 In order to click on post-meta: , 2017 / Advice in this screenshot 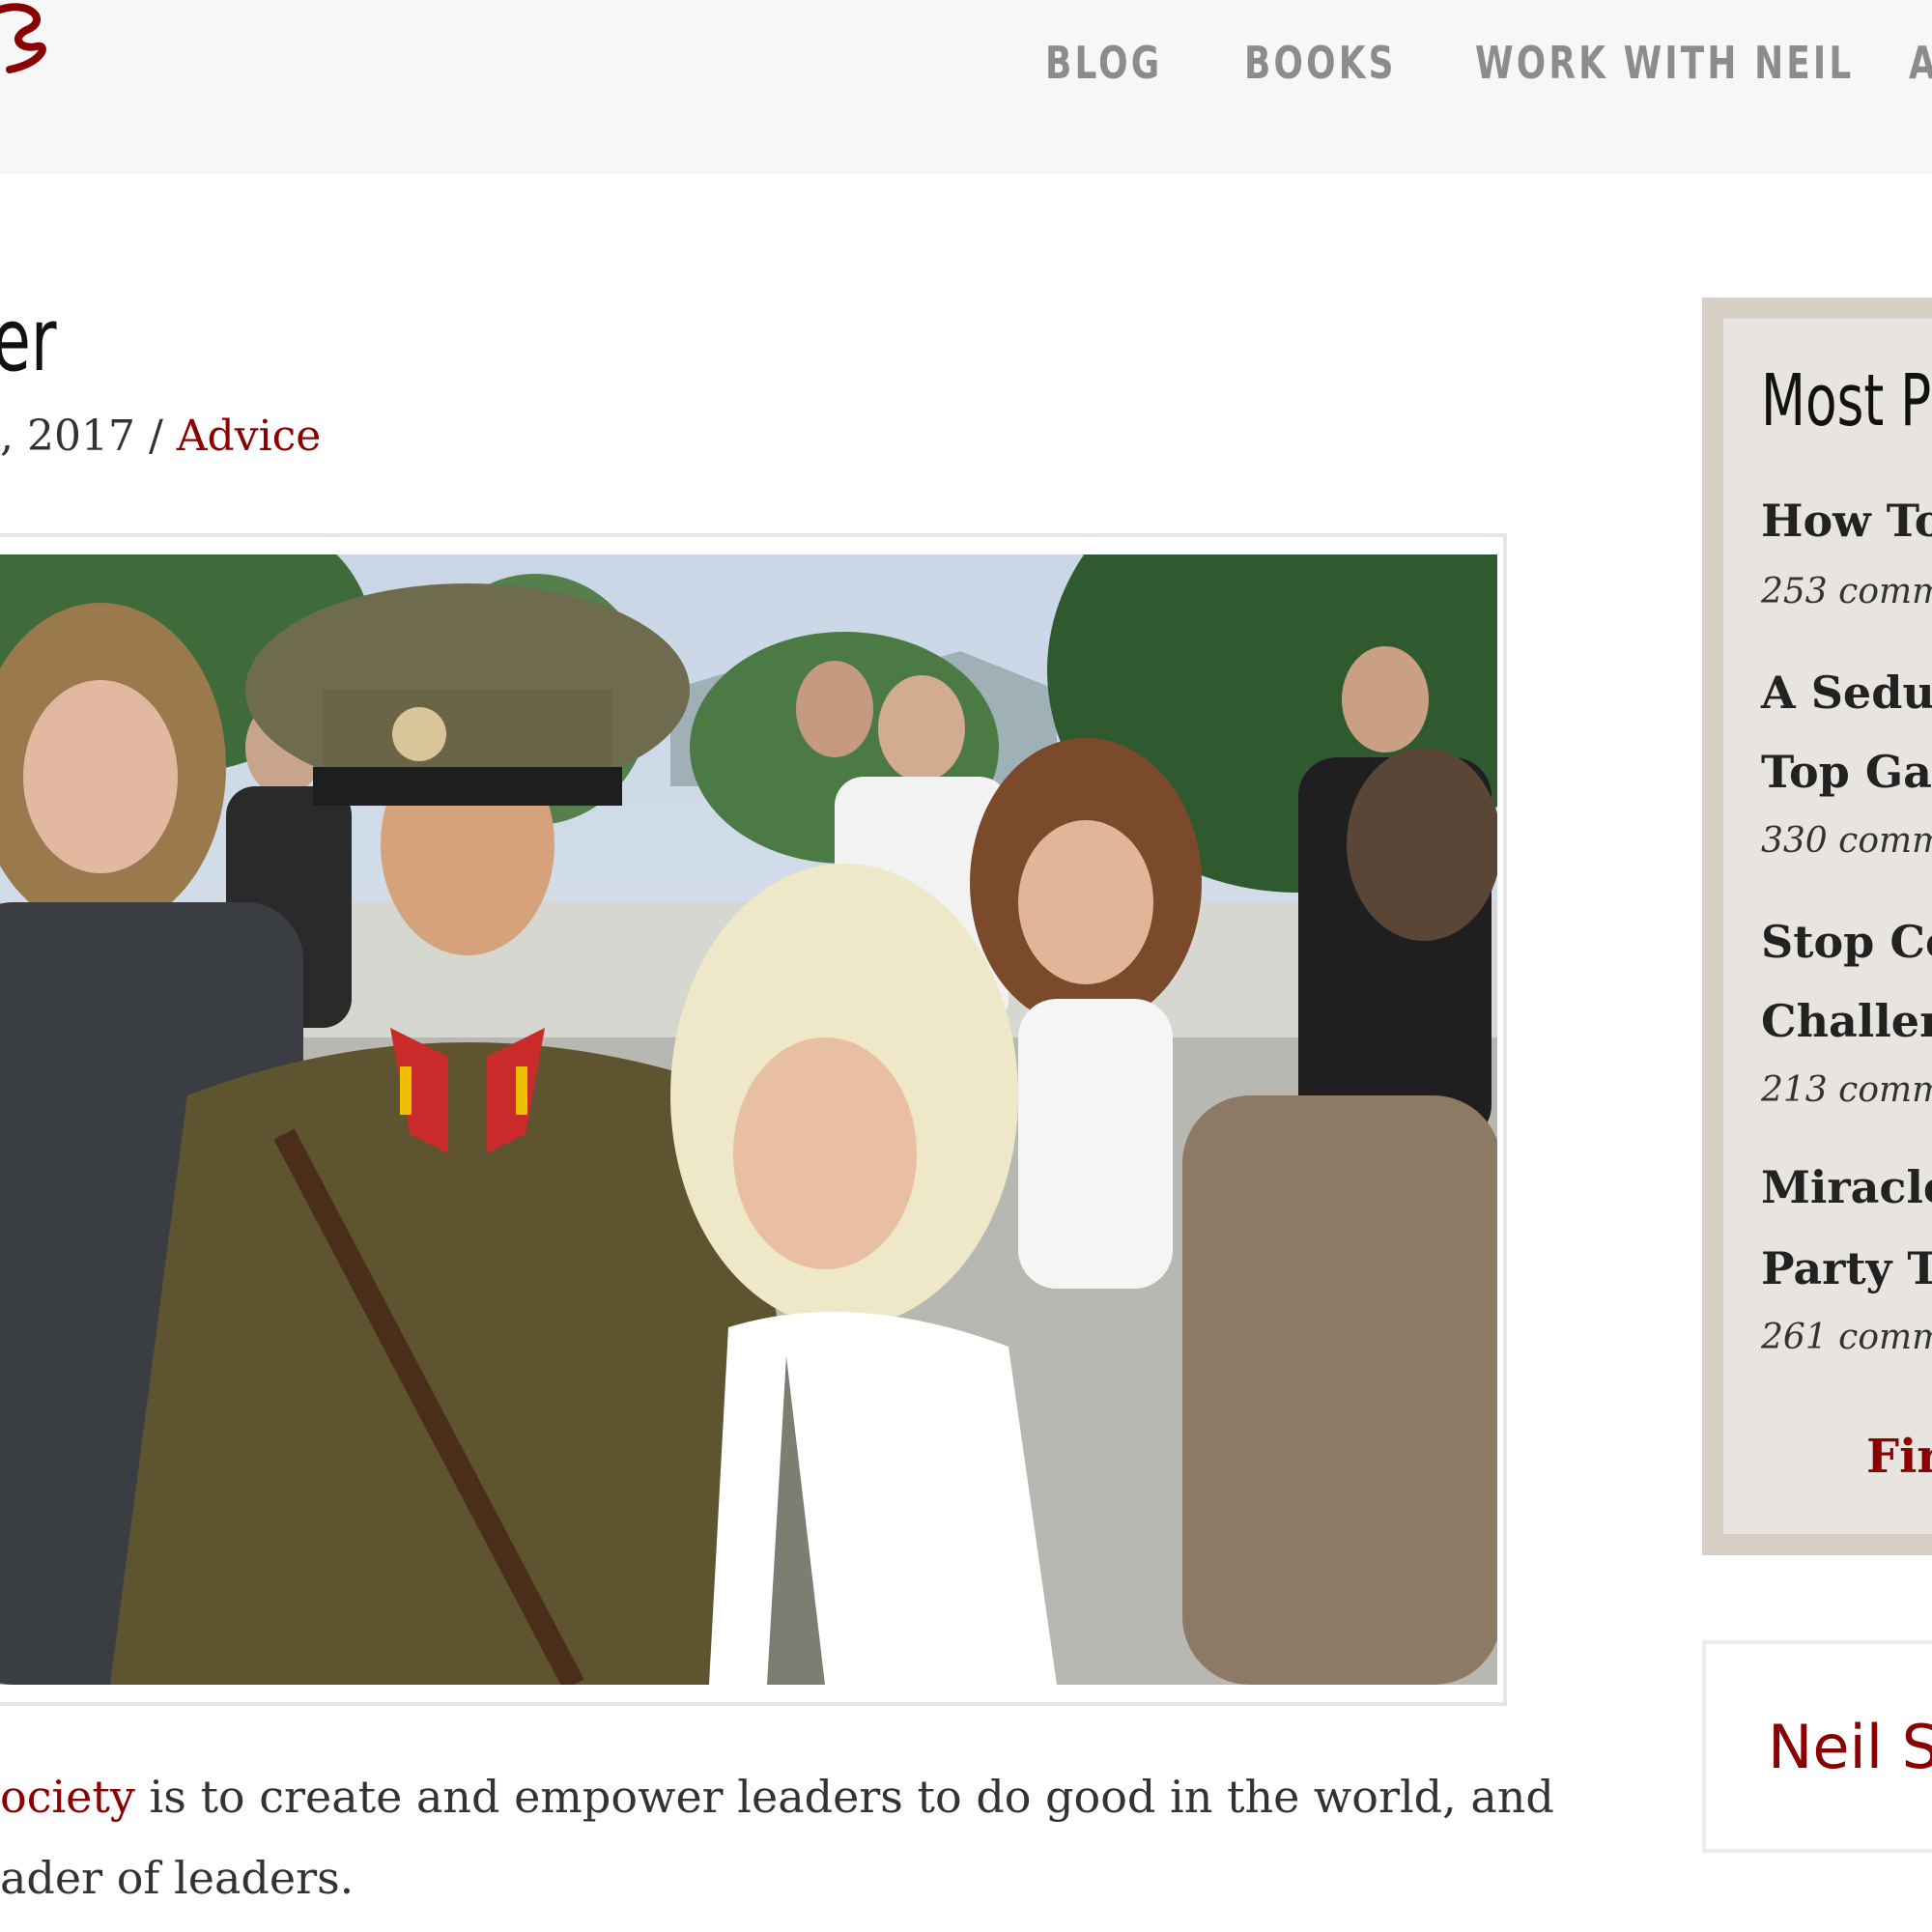, I will do `click(160, 436)`.